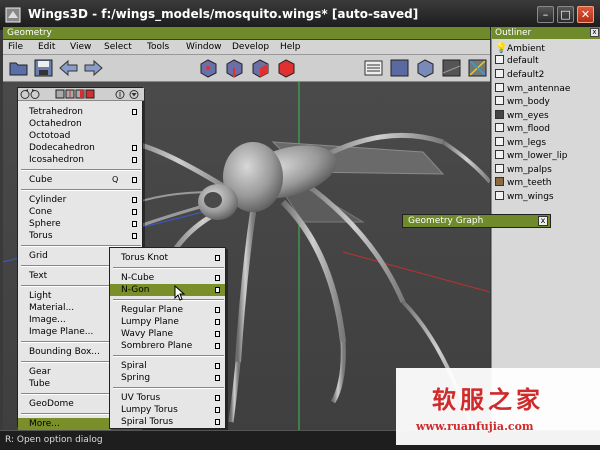 The height and width of the screenshot is (450, 600). Describe the element at coordinates (80, 148) in the screenshot. I see `menu-item-dodecahedron: Dodecahedron` at that location.